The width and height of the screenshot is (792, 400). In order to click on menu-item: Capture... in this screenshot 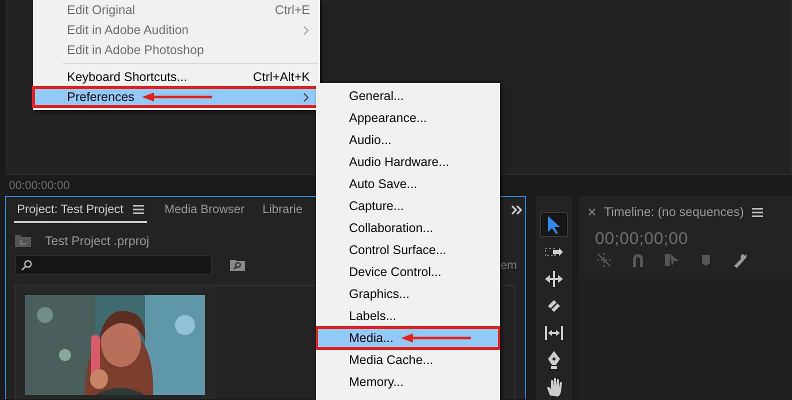, I will do `click(408, 206)`.